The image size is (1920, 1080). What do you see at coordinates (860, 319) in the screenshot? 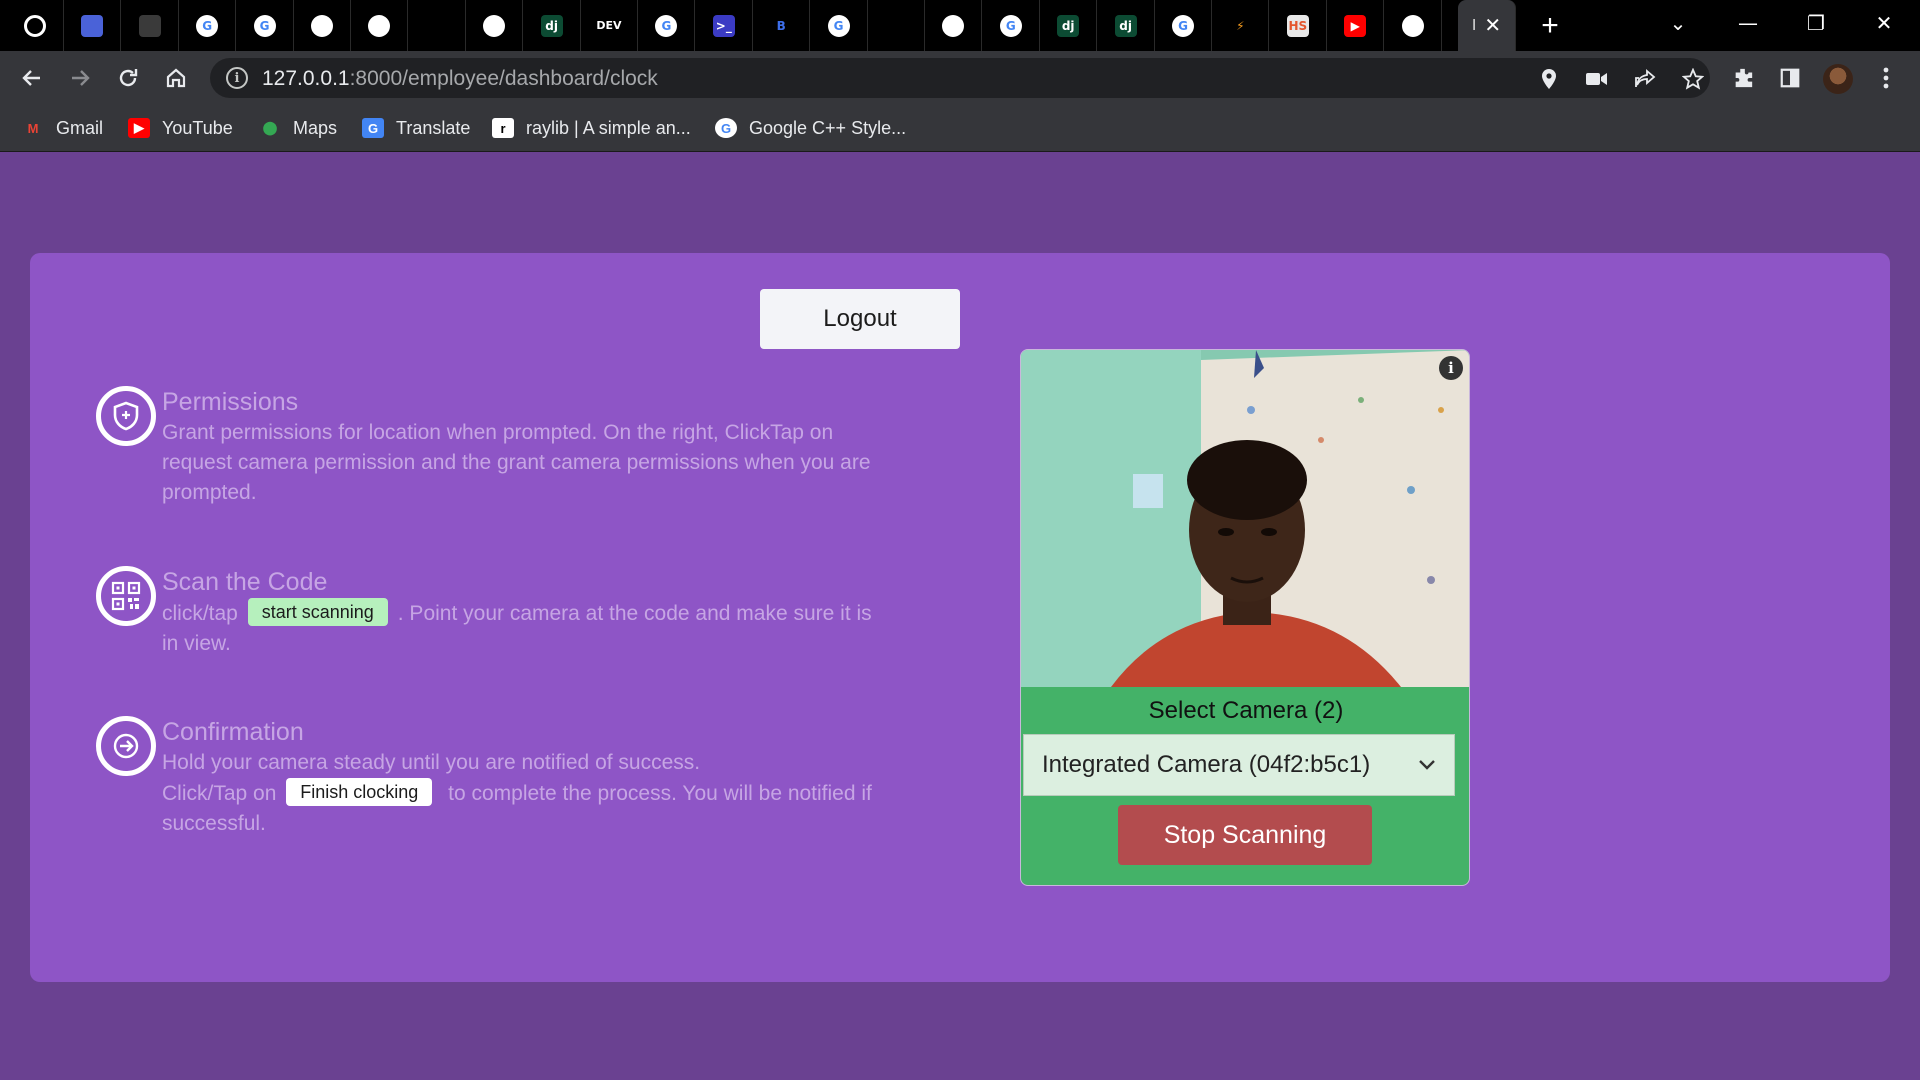
I see `logout-button: Logout` at bounding box center [860, 319].